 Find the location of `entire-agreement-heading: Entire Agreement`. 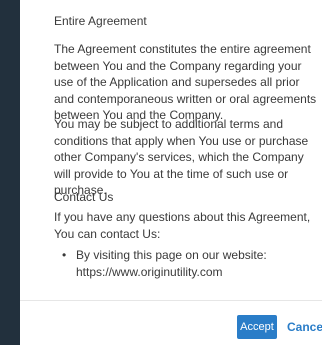

entire-agreement-heading: Entire Agreement is located at coordinates (100, 21).